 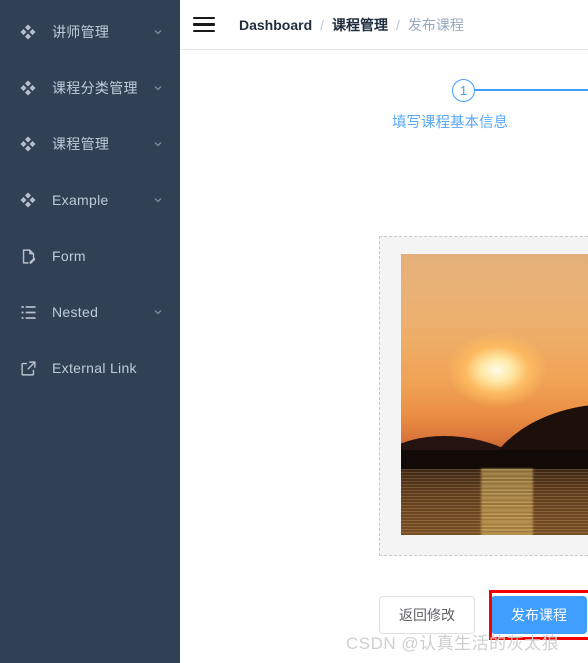 What do you see at coordinates (360, 25) in the screenshot?
I see `breadcrumb-item-course-management: 课程管理` at bounding box center [360, 25].